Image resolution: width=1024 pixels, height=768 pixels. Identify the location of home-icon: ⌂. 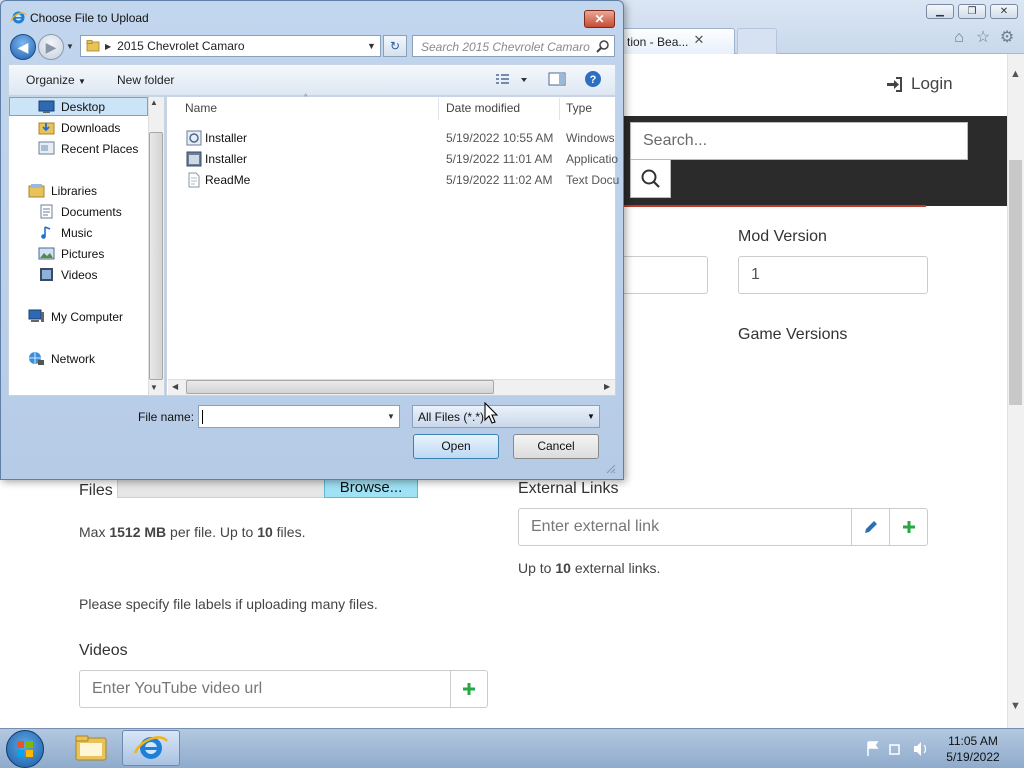
(959, 38).